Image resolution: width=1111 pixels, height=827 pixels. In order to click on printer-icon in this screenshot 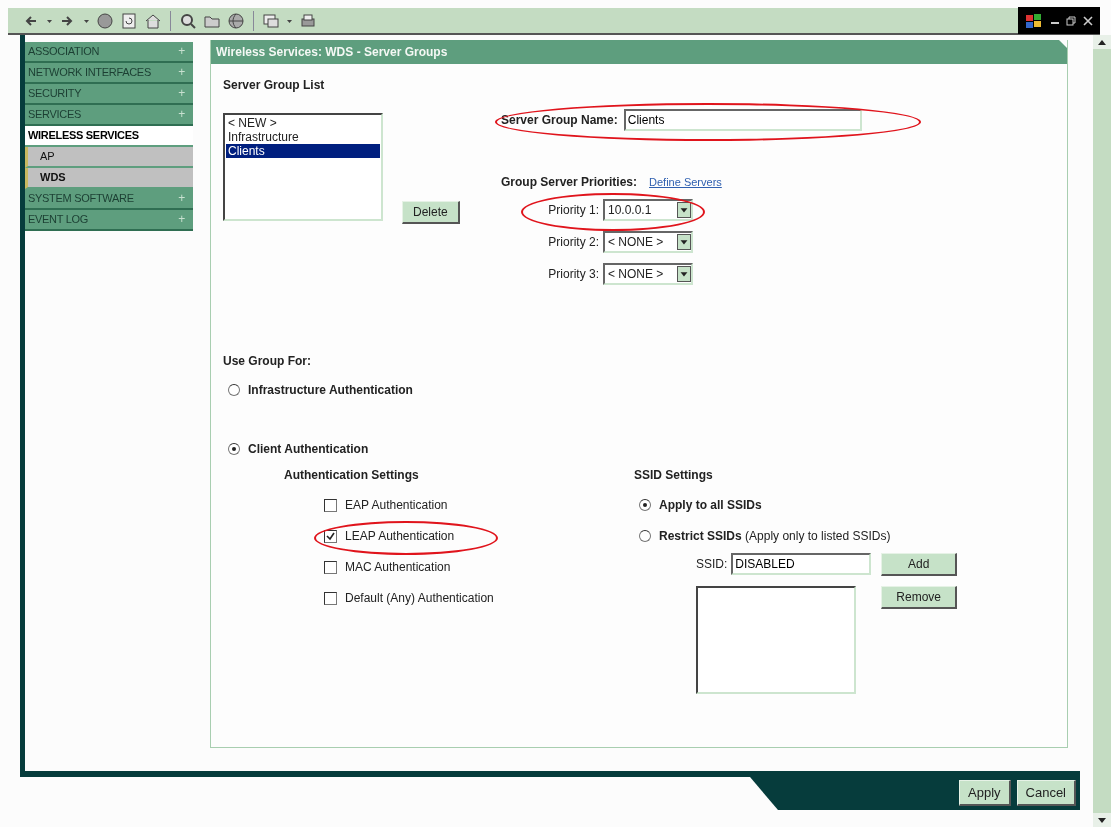, I will do `click(308, 20)`.